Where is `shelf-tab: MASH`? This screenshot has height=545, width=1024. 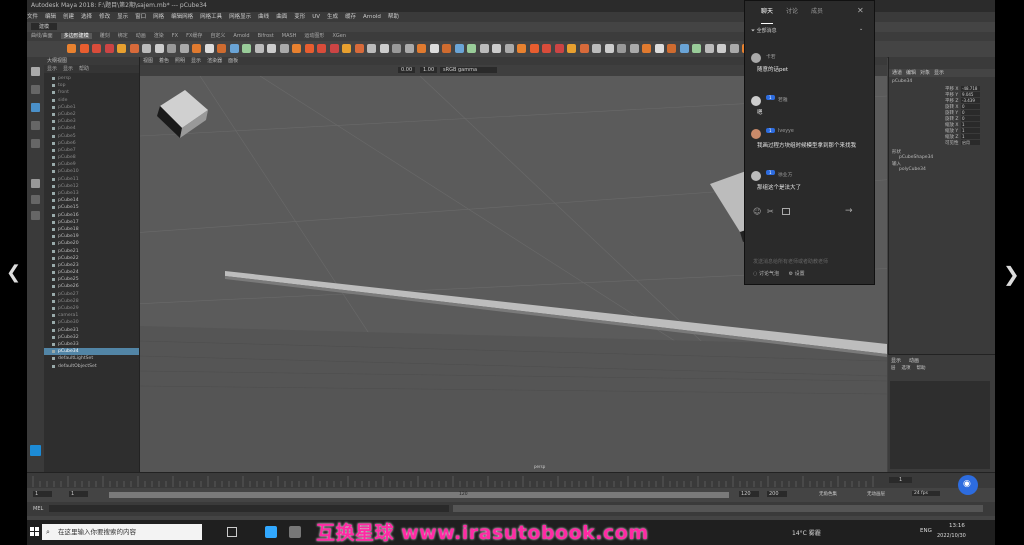 shelf-tab: MASH is located at coordinates (289, 36).